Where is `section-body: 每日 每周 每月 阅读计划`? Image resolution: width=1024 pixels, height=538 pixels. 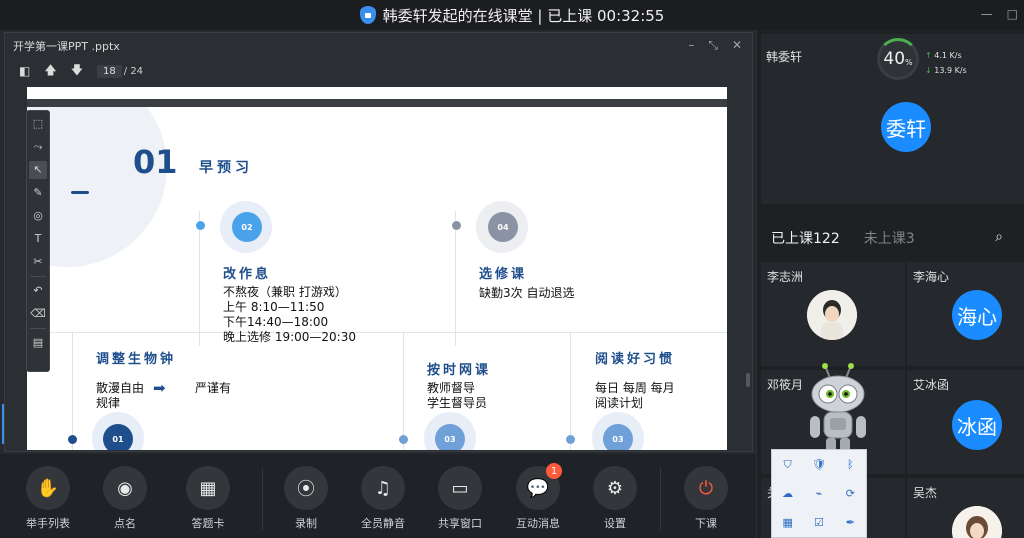 section-body: 每日 每周 每月 阅读计划 is located at coordinates (635, 395).